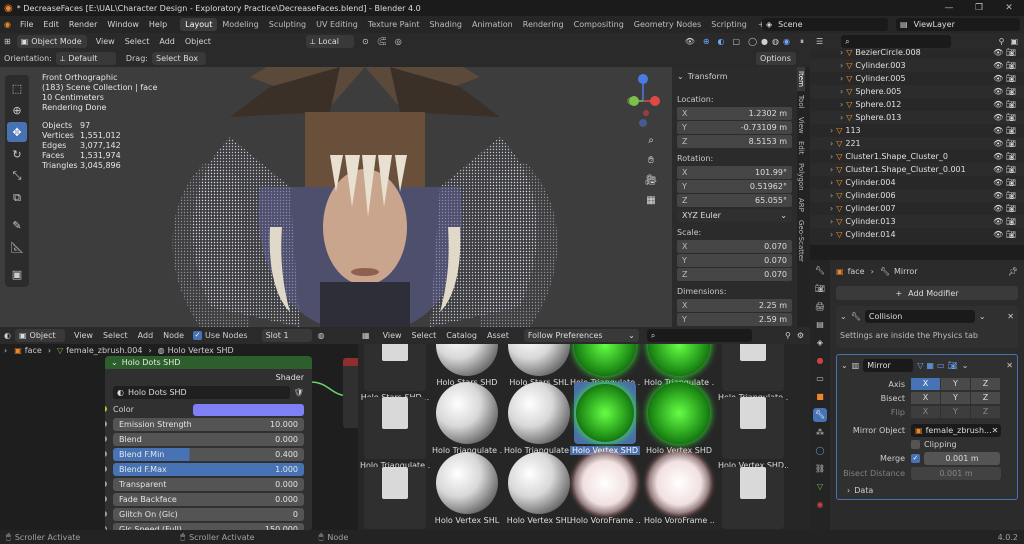  Describe the element at coordinates (962, 458) in the screenshot. I see `merge-distance-field: 0.001 m` at that location.